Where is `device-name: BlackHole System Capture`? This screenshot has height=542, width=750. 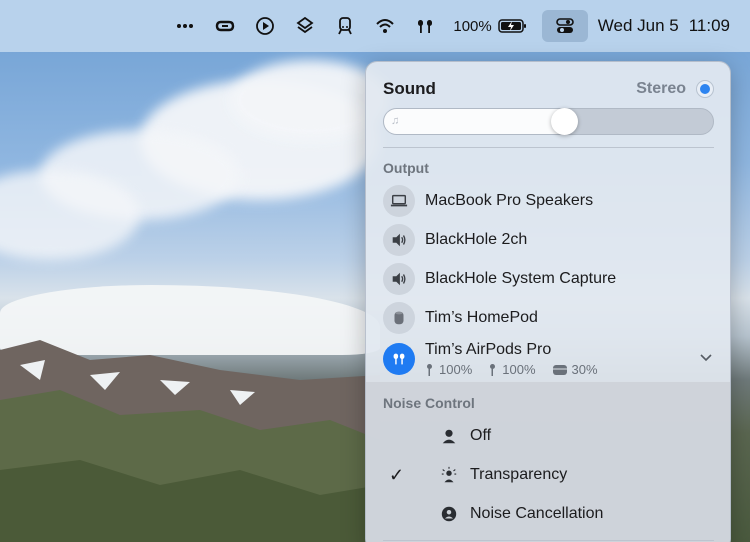
device-name: BlackHole System Capture is located at coordinates (521, 278).